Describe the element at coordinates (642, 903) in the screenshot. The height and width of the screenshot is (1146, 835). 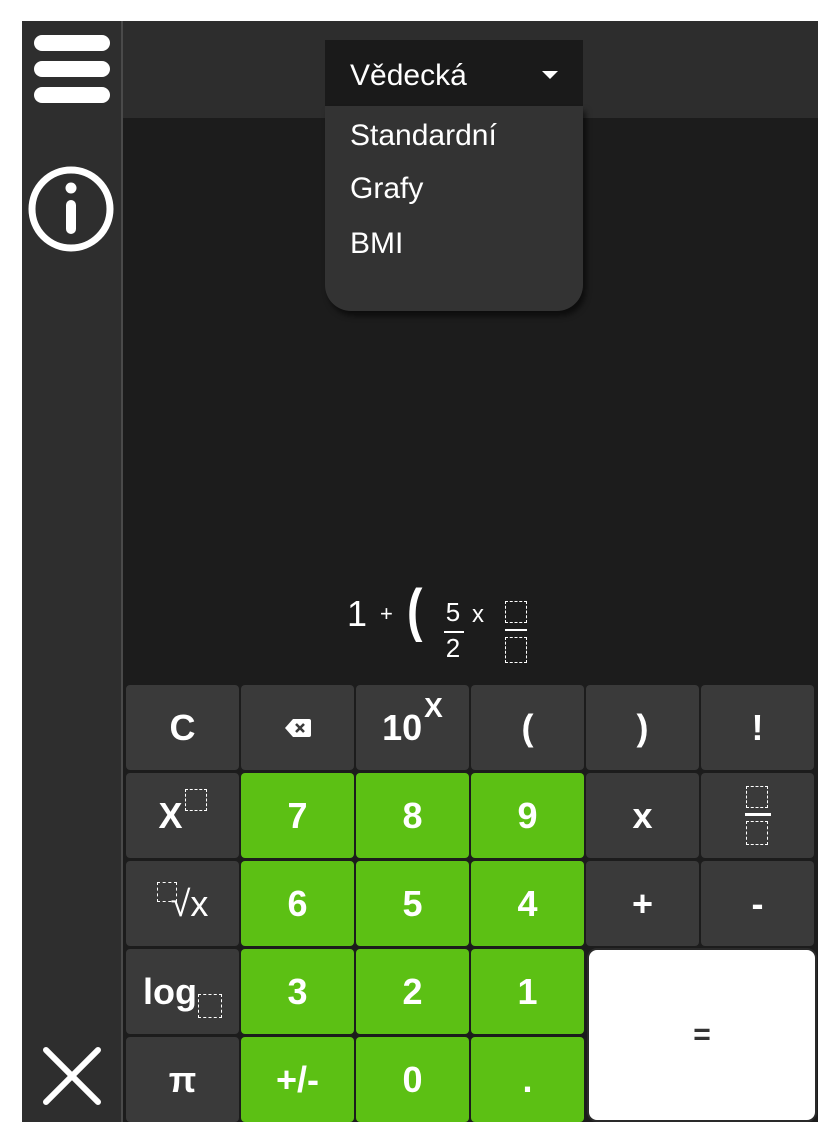
I see `plus-button: +` at that location.